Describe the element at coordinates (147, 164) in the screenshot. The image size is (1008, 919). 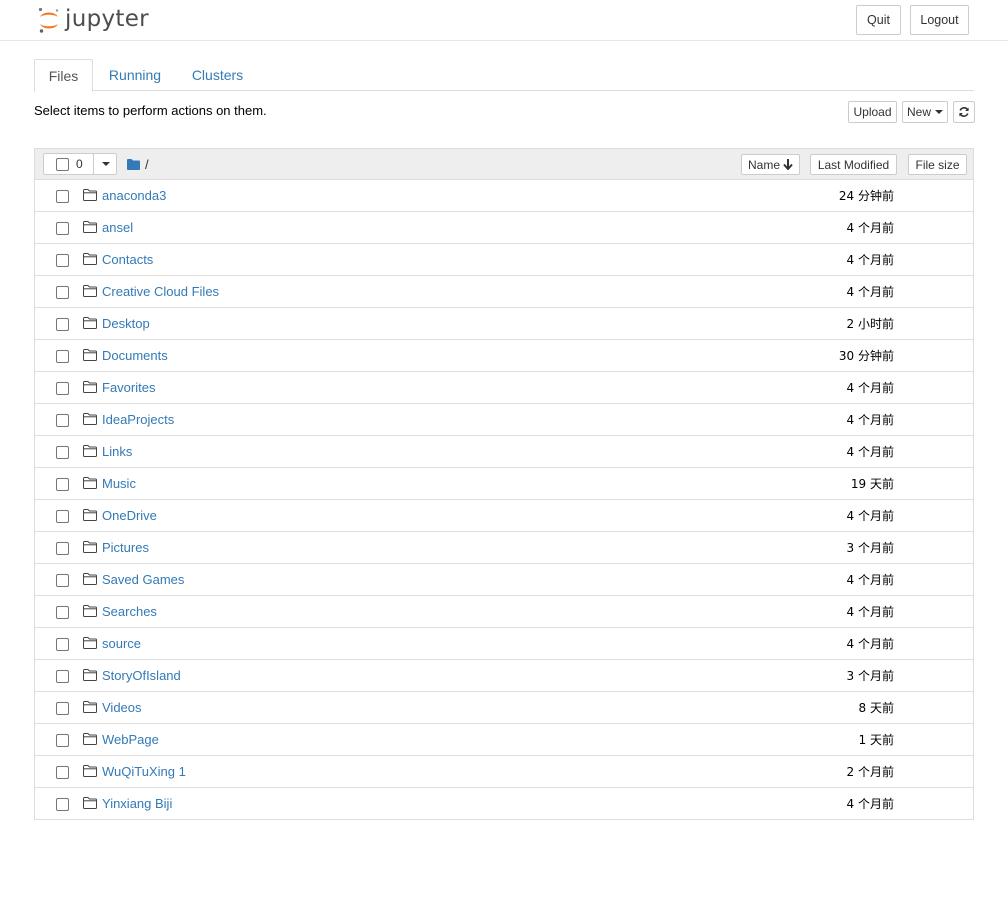
I see `breadcrumb-root: /` at that location.